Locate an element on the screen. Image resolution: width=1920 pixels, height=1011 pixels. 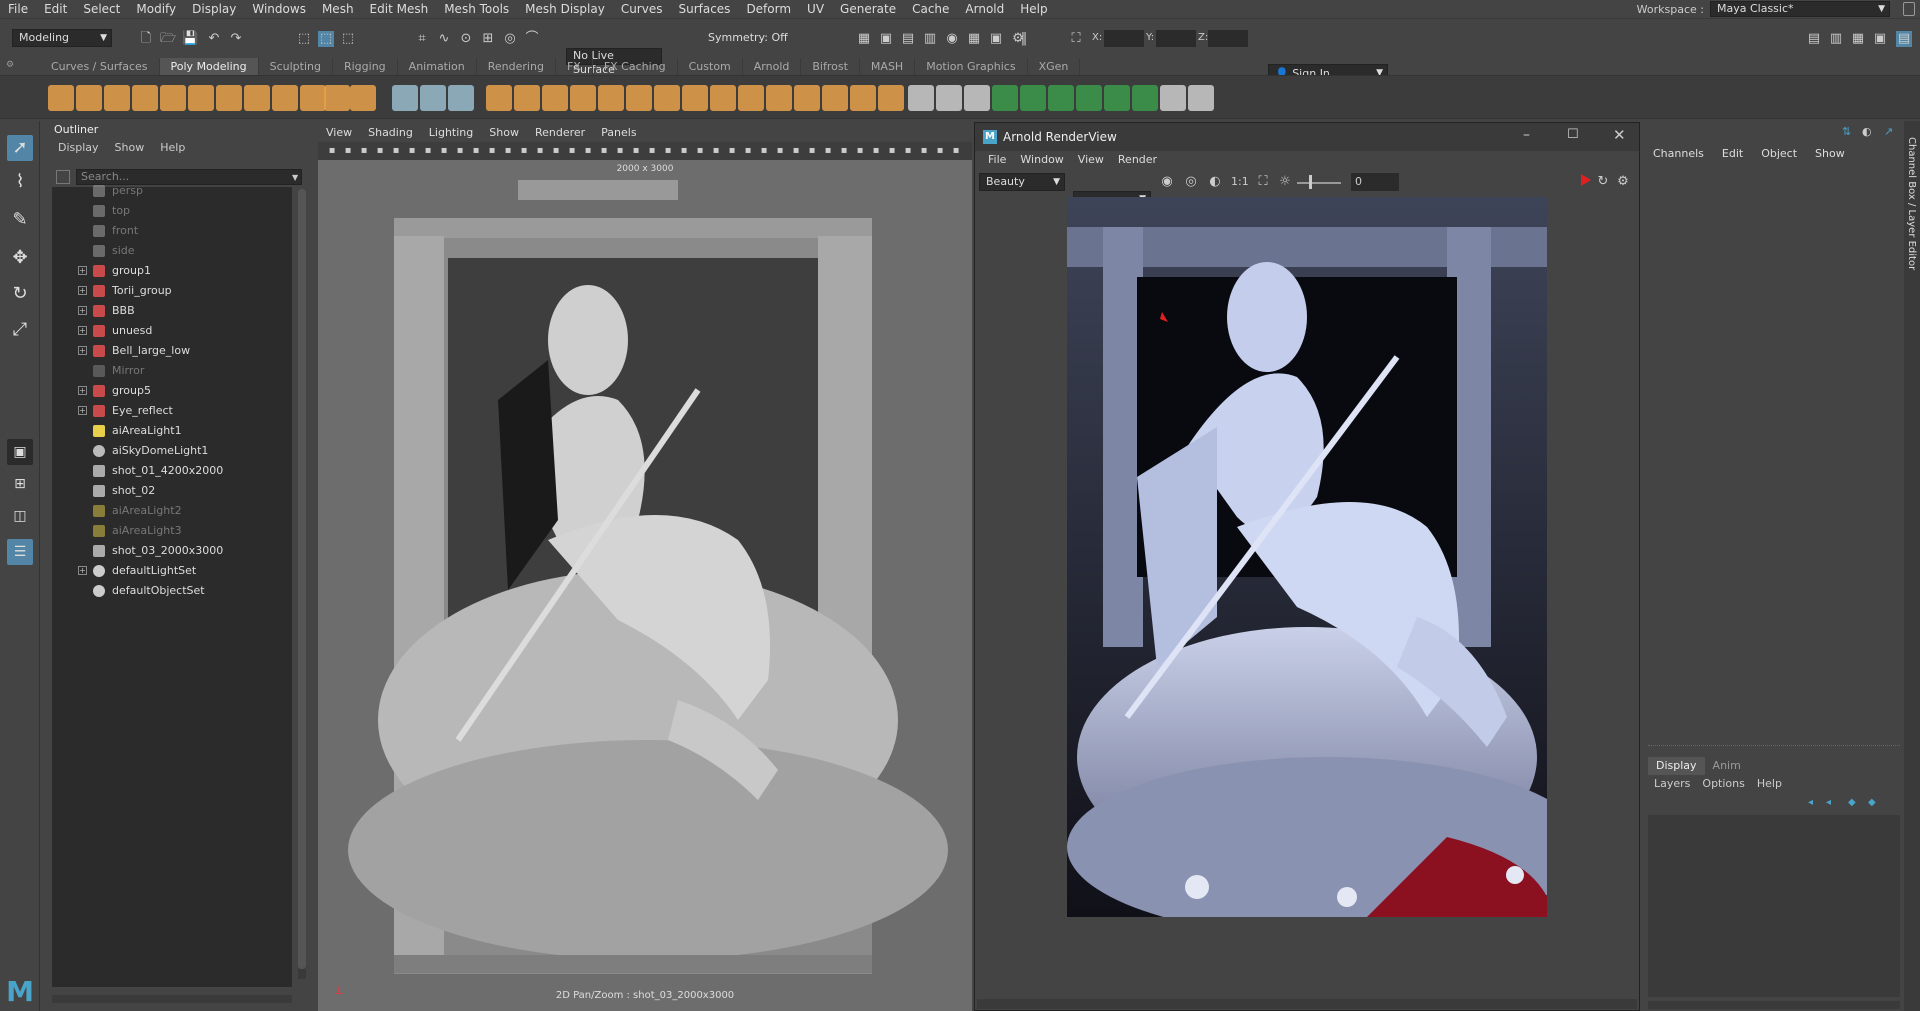
triangulate-icon is located at coordinates (807, 98).